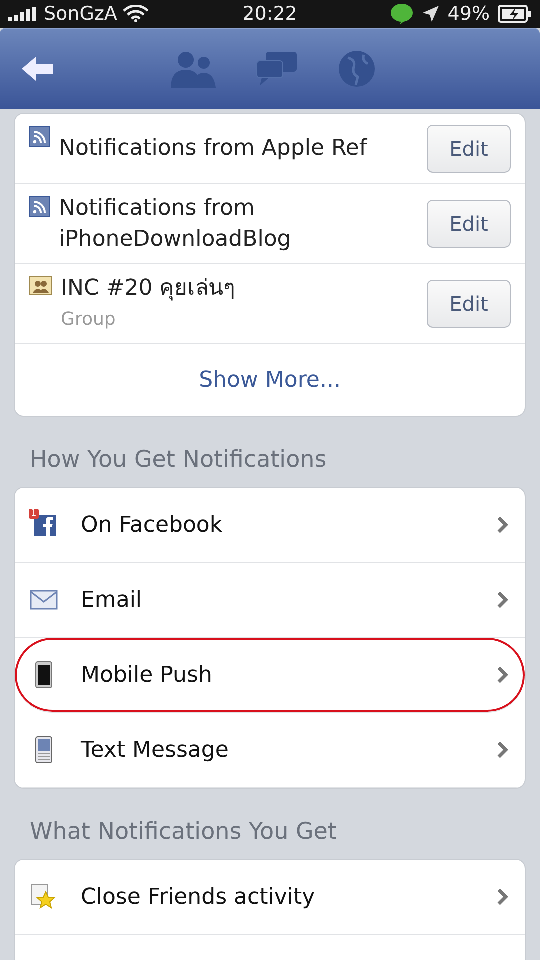  Describe the element at coordinates (431, 14) in the screenshot. I see `location-icon` at that location.